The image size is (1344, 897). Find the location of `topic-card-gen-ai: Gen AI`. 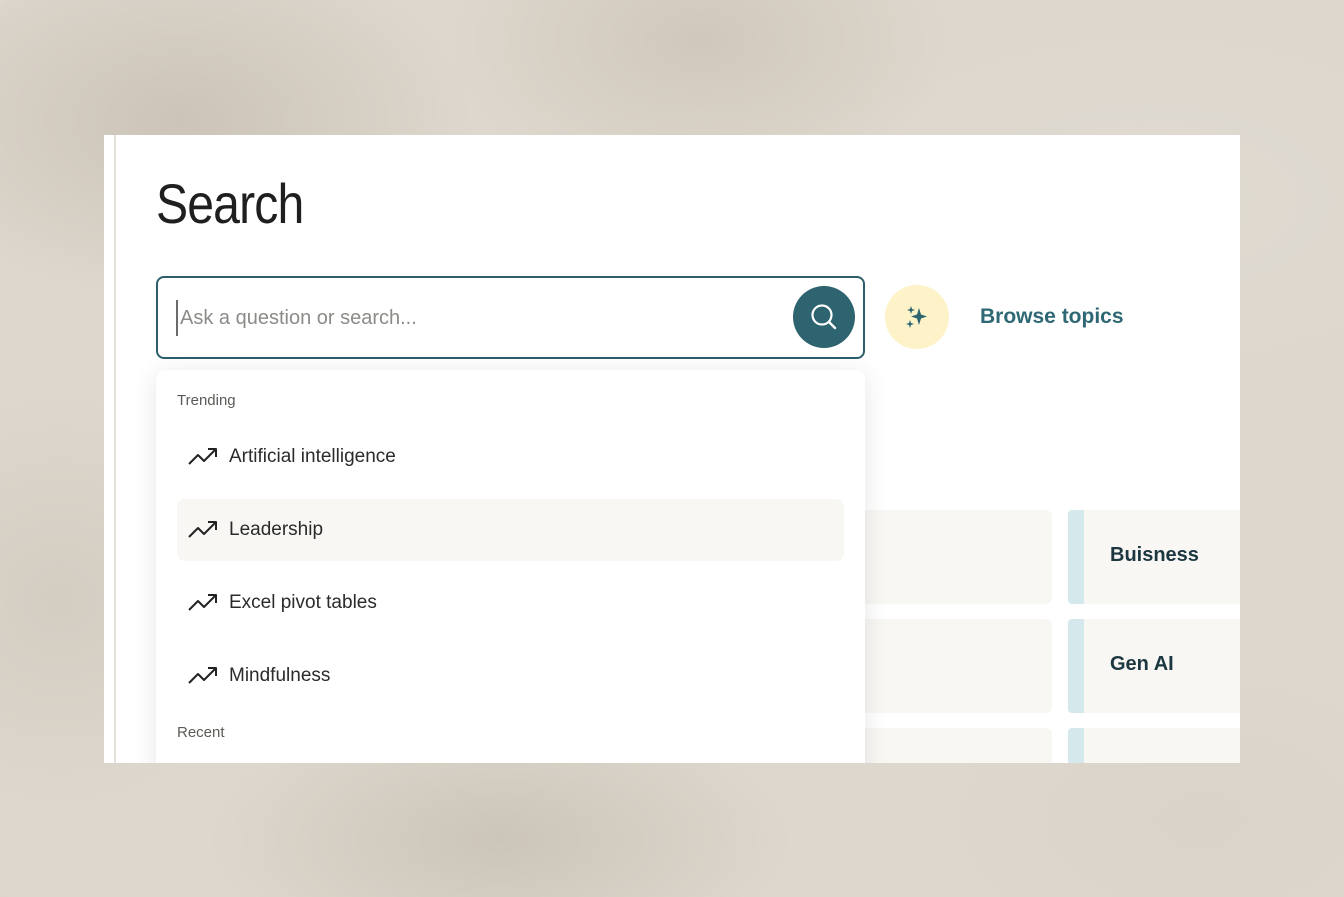

topic-card-gen-ai: Gen AI is located at coordinates (1154, 666).